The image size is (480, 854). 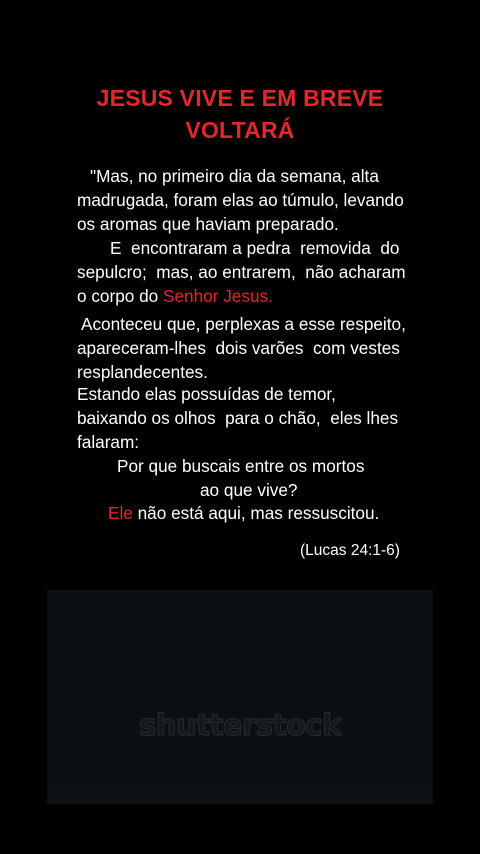 I want to click on verse-line: Estando elas possuídas de temor,, so click(x=206, y=394).